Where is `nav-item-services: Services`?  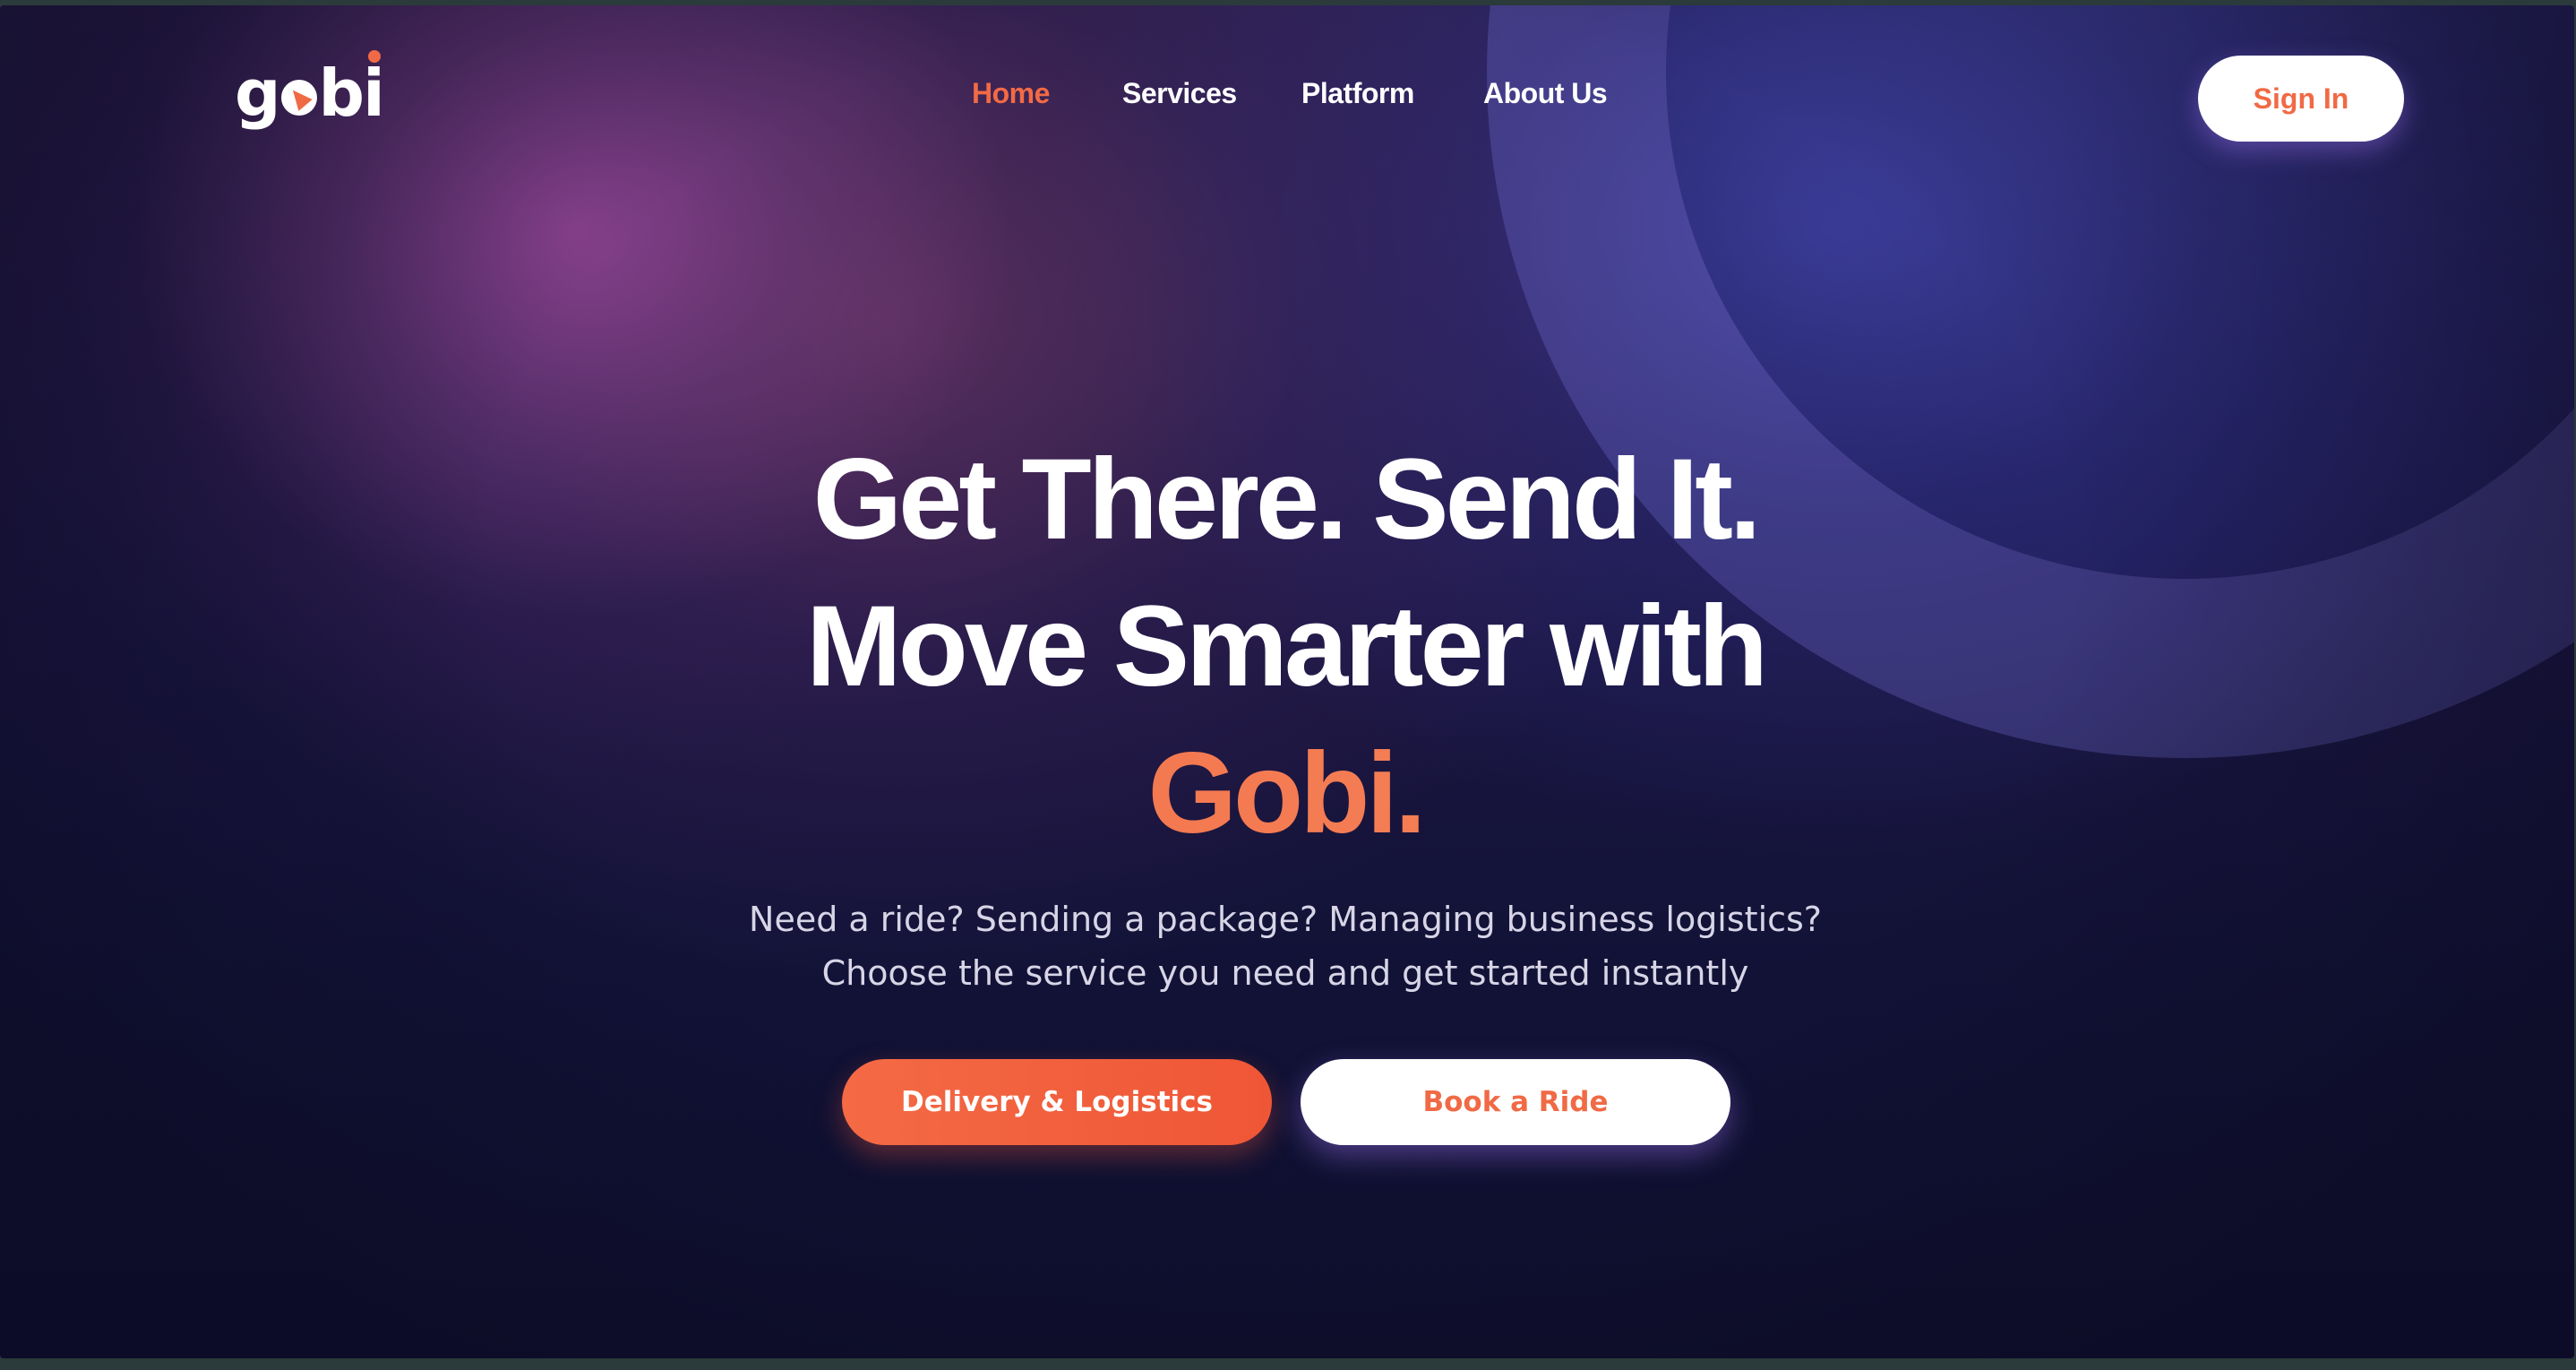 nav-item-services: Services is located at coordinates (1179, 93).